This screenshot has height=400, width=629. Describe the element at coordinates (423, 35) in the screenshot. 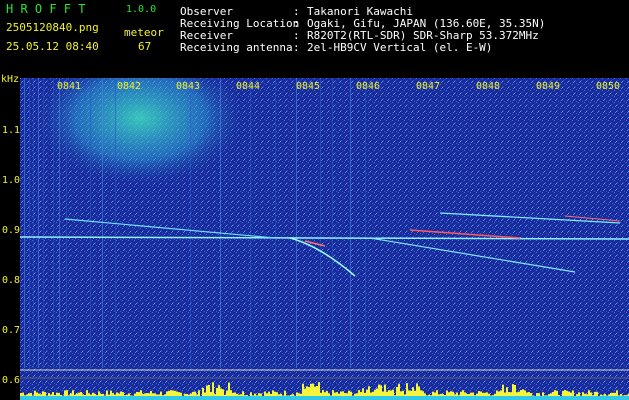

I see `info-value-receiver: R820T2(RTL-SDR) SDR-Sharp 53.372MHz` at that location.